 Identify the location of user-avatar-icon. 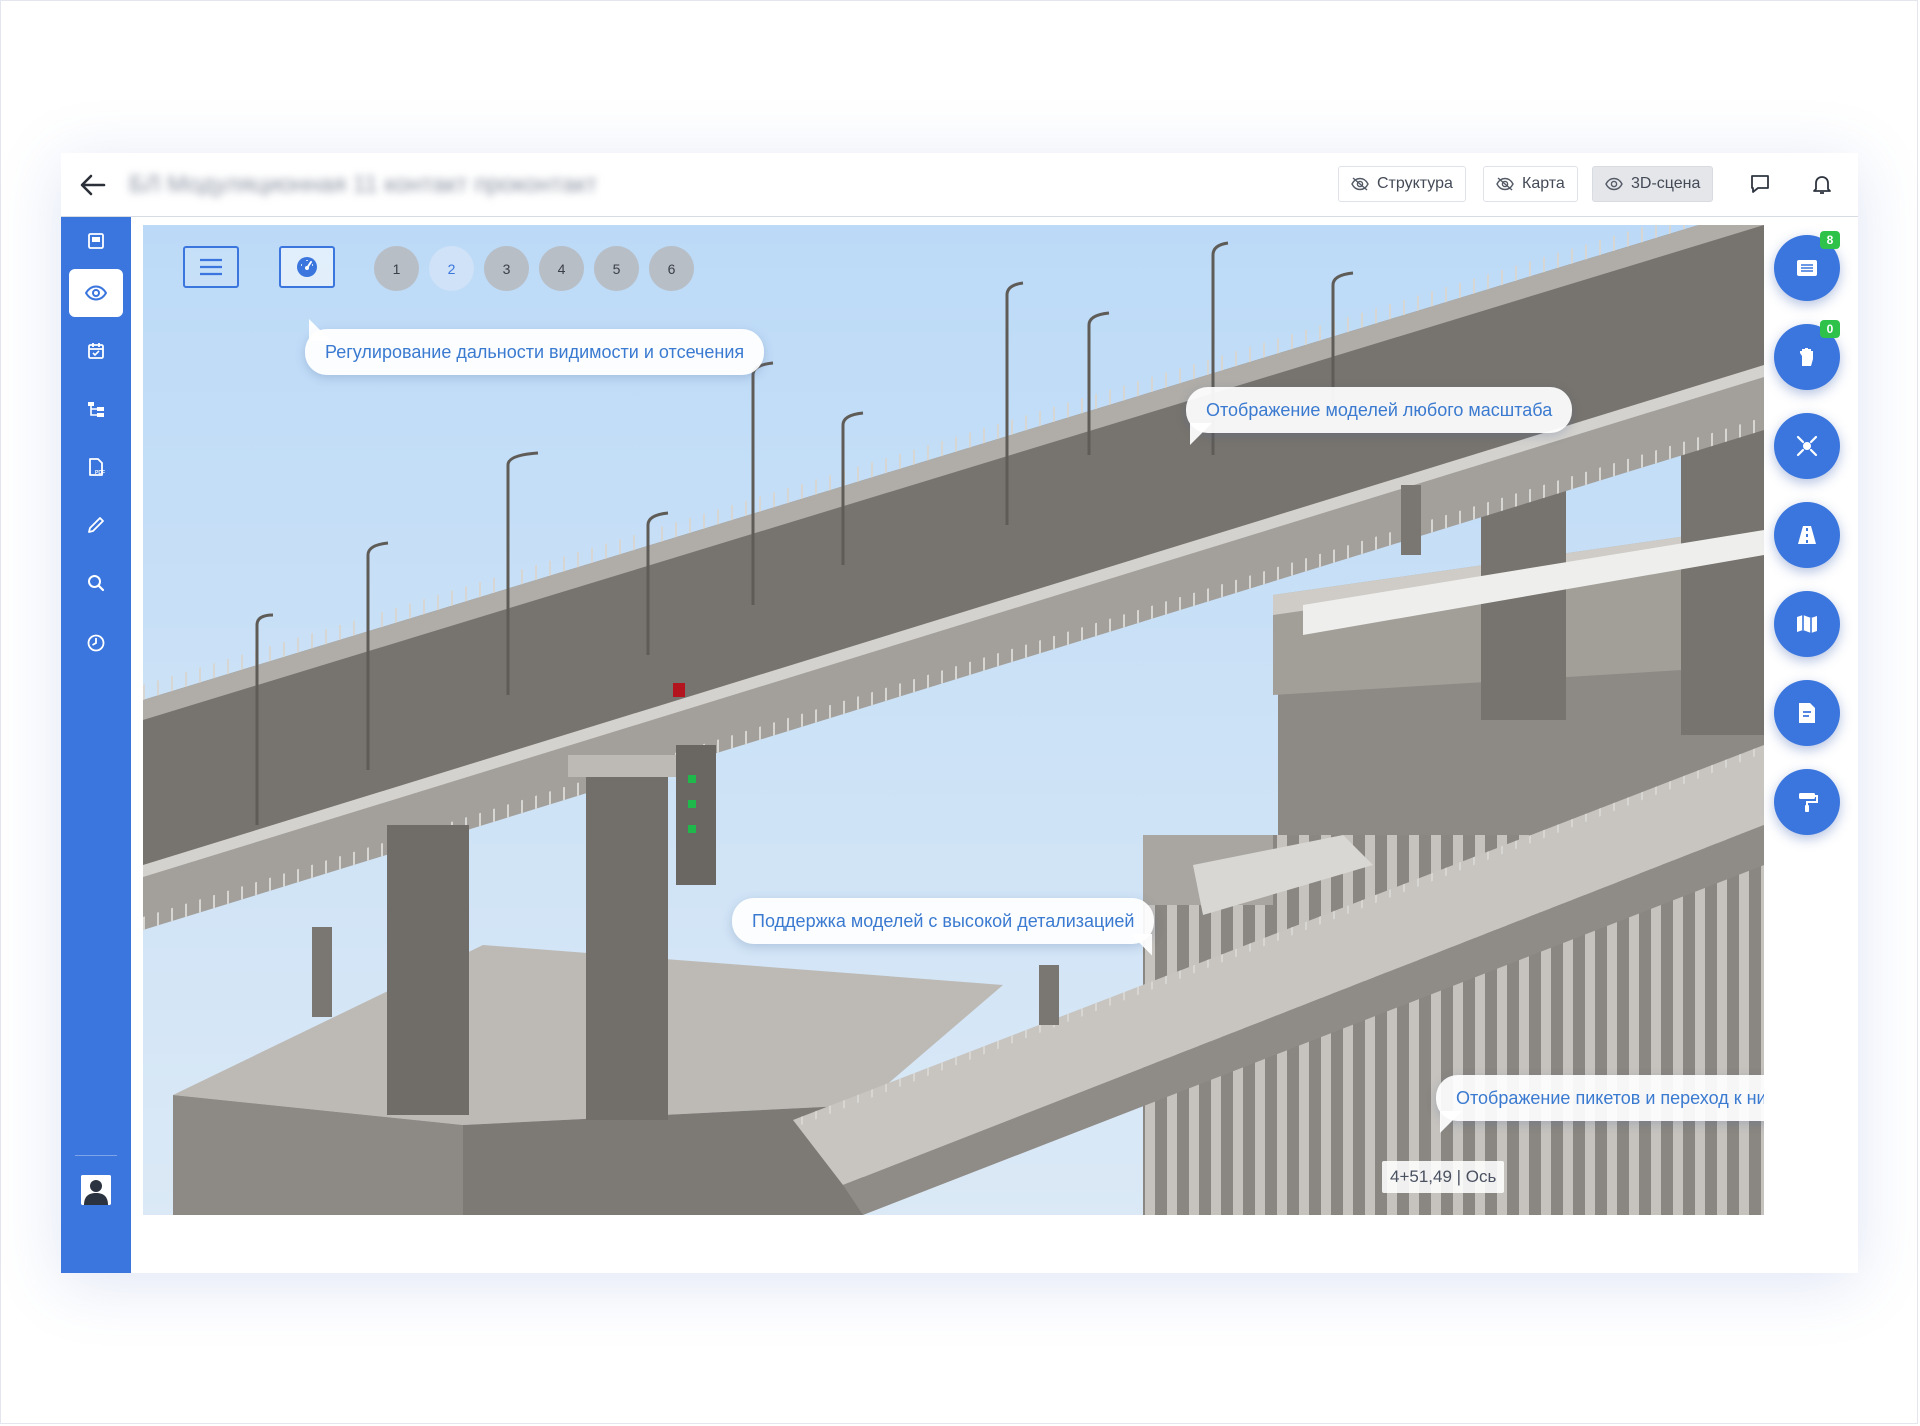
(96, 1190).